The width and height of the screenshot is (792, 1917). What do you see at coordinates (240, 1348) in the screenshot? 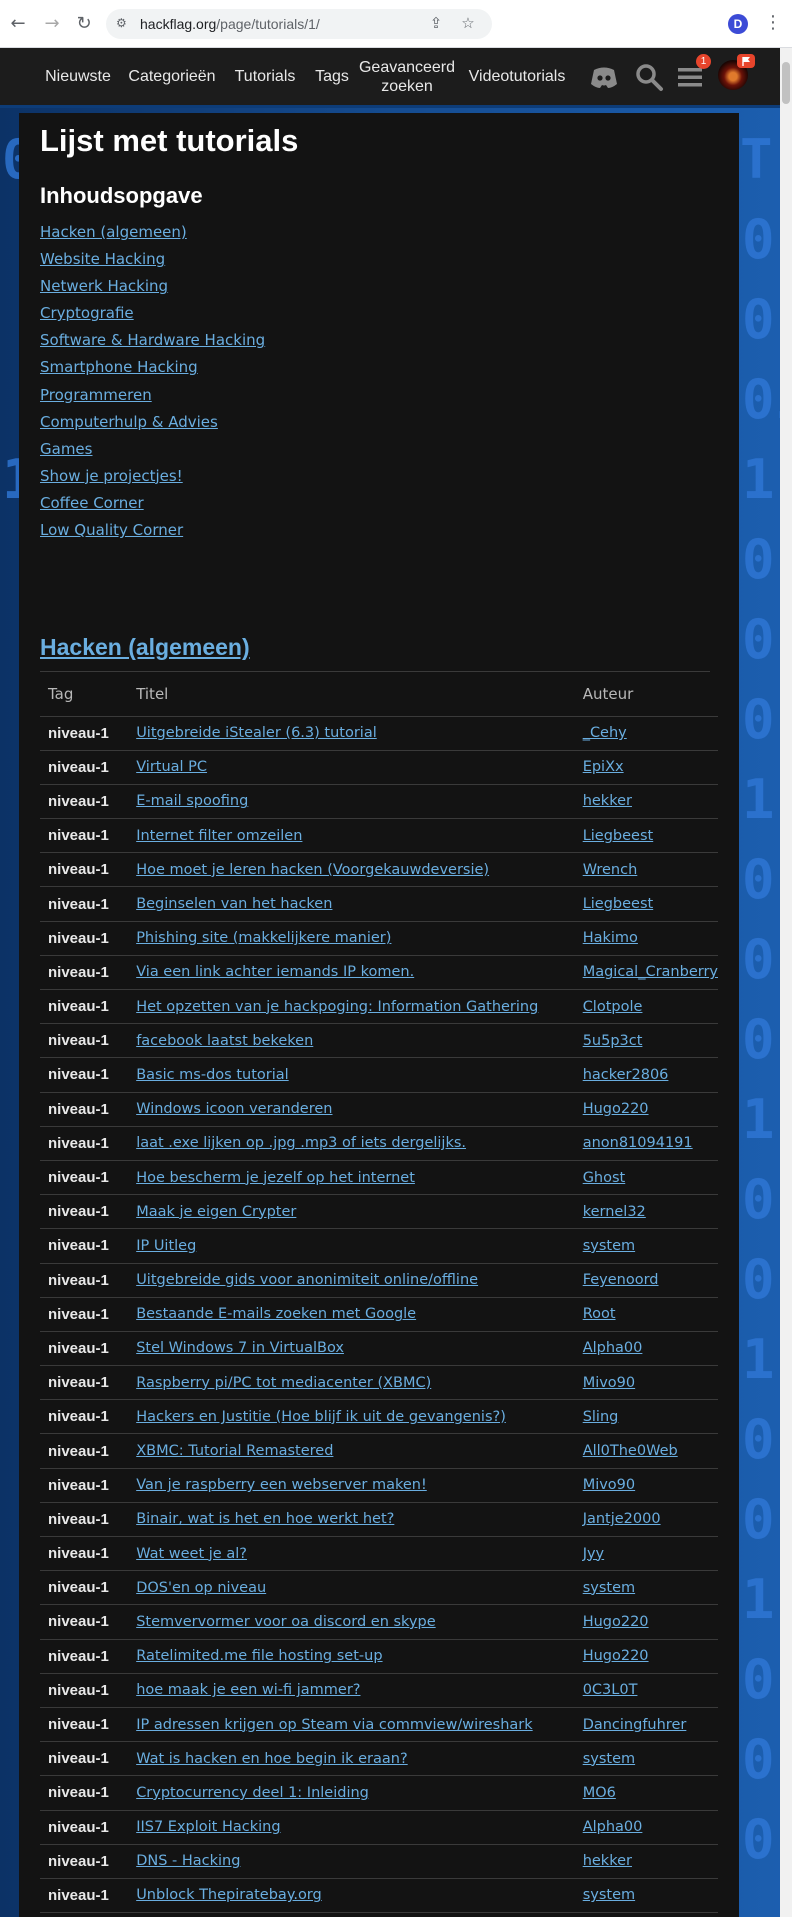
I see `tutorial-title-link: Stel Windows 7 in VirtualBox` at bounding box center [240, 1348].